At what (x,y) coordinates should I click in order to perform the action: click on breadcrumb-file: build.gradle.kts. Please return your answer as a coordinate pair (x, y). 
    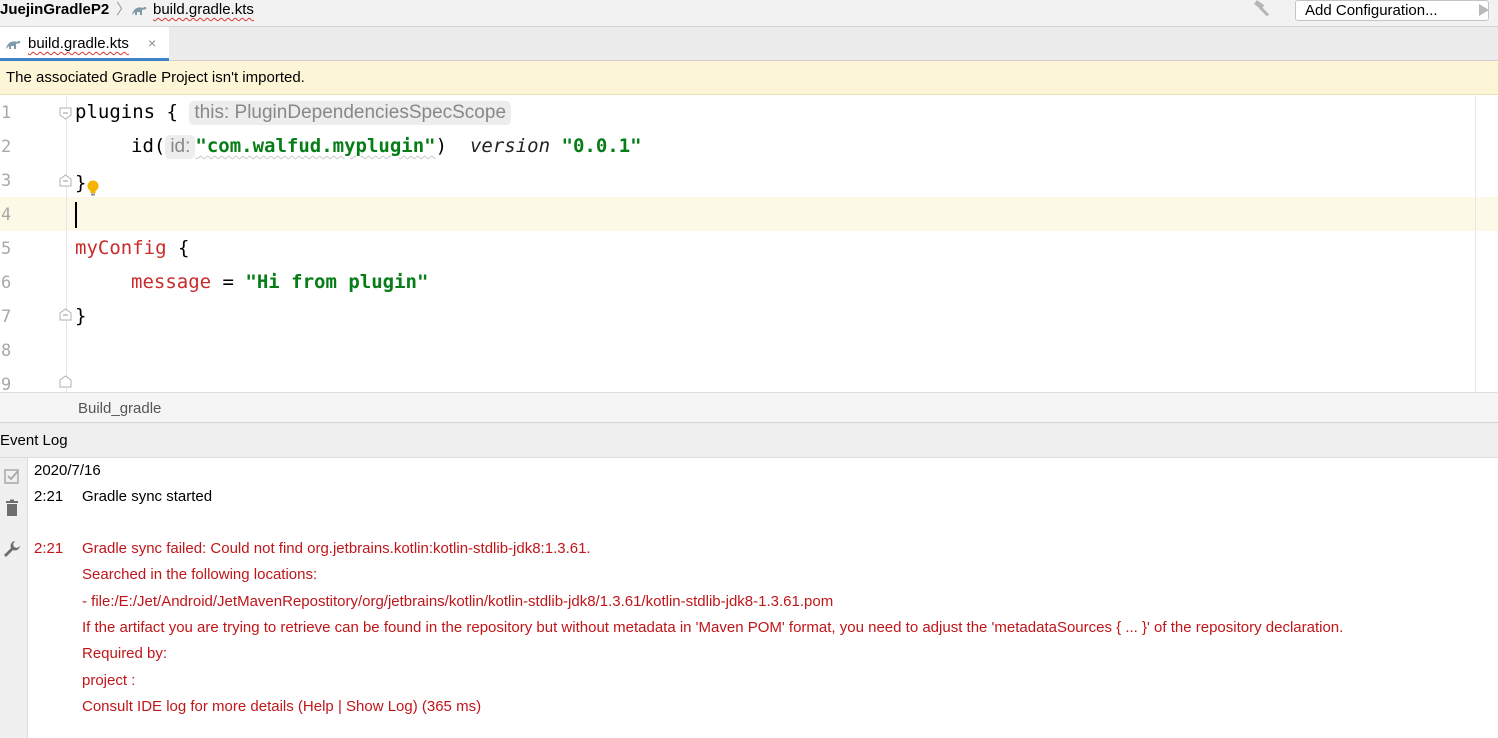
    Looking at the image, I should click on (203, 10).